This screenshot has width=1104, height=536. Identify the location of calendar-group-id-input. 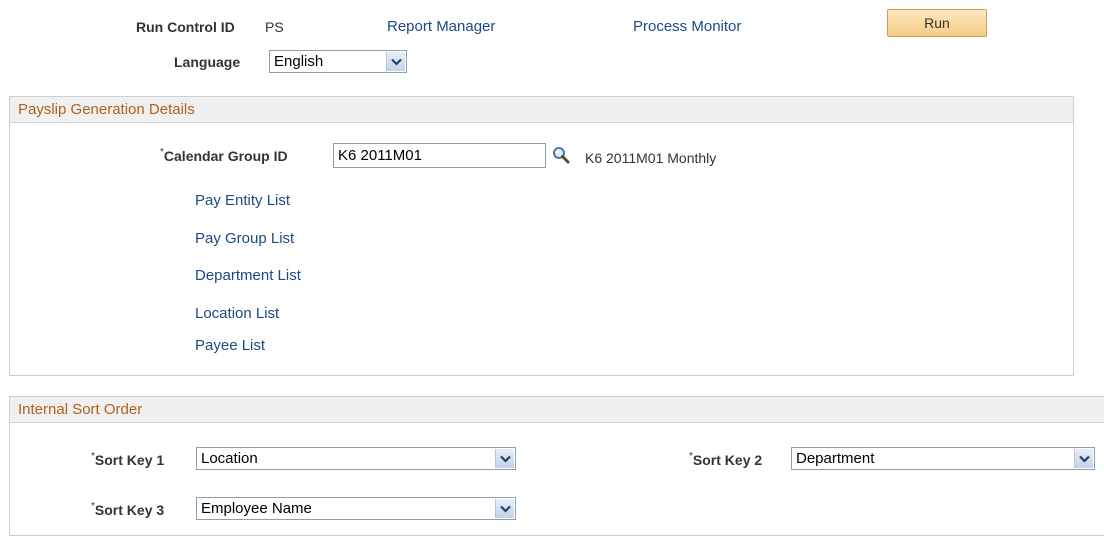
(439, 155).